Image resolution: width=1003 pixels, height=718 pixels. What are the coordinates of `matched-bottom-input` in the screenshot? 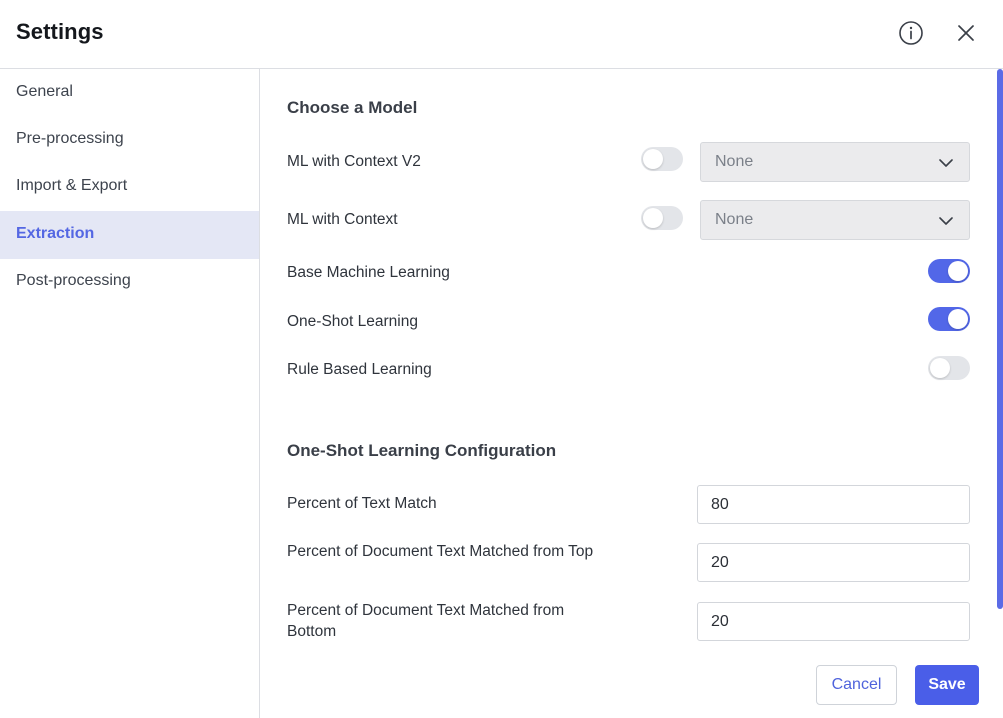 It's located at (833, 621).